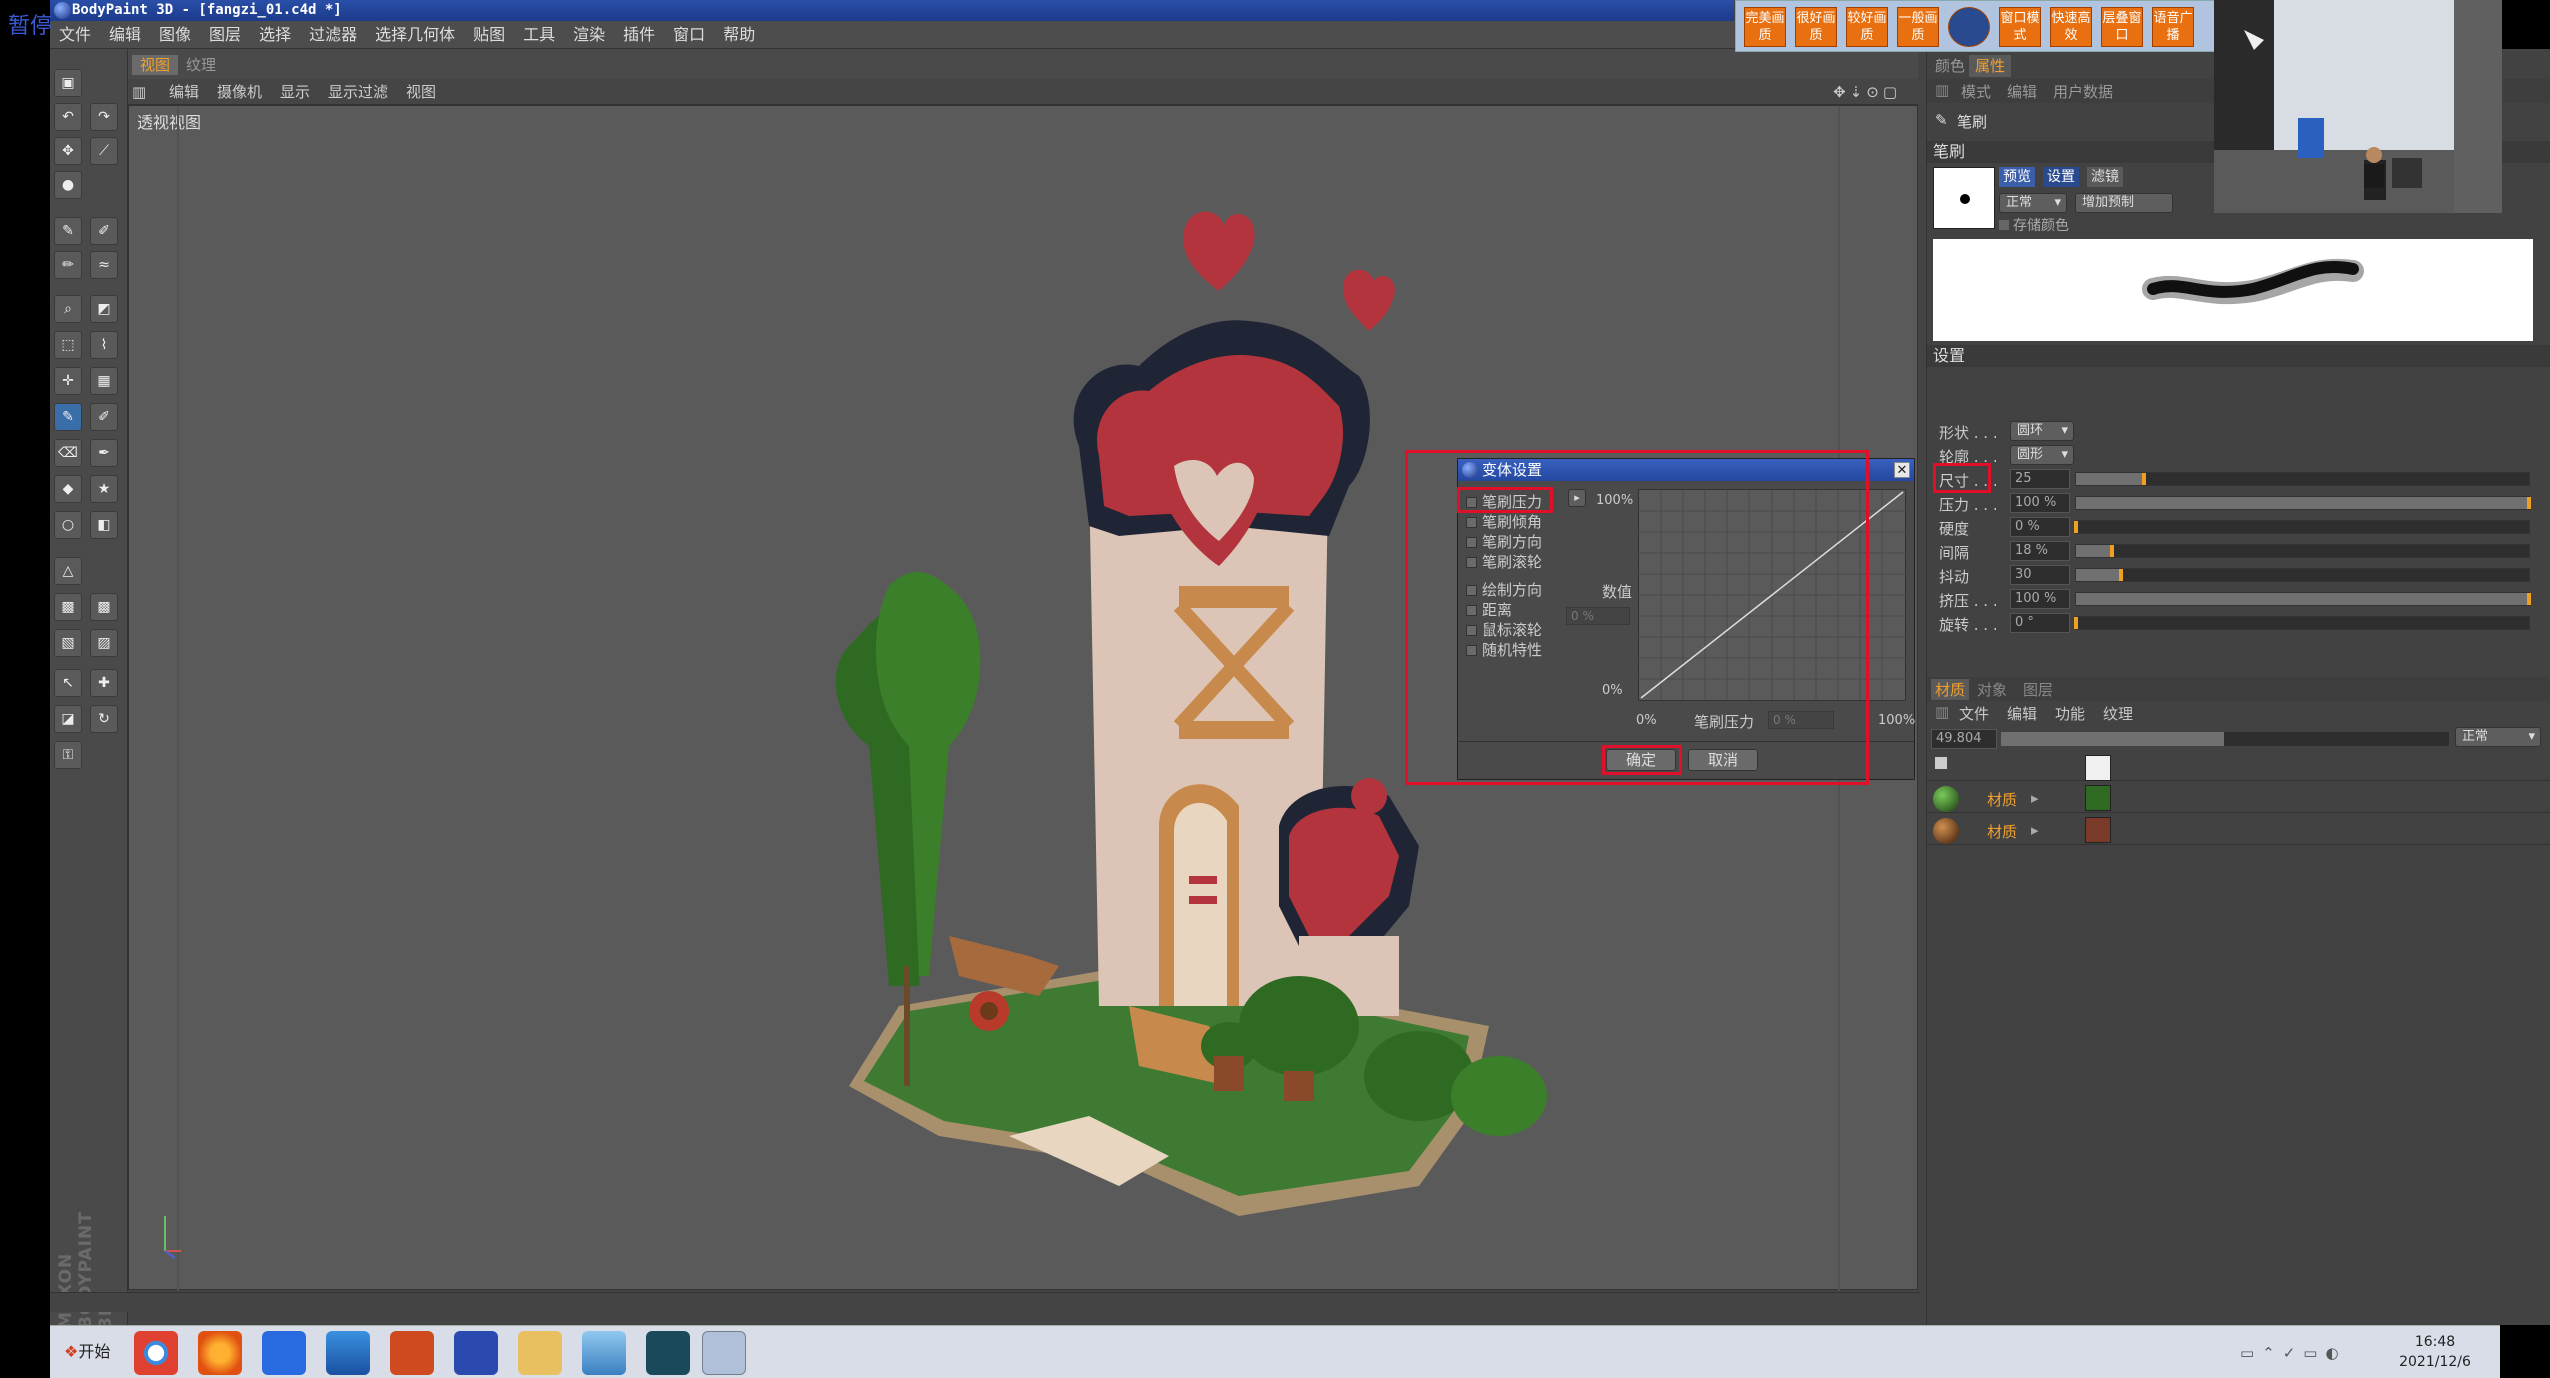 The width and height of the screenshot is (2550, 1378). Describe the element at coordinates (175, 35) in the screenshot. I see `menu-image: 图像` at that location.